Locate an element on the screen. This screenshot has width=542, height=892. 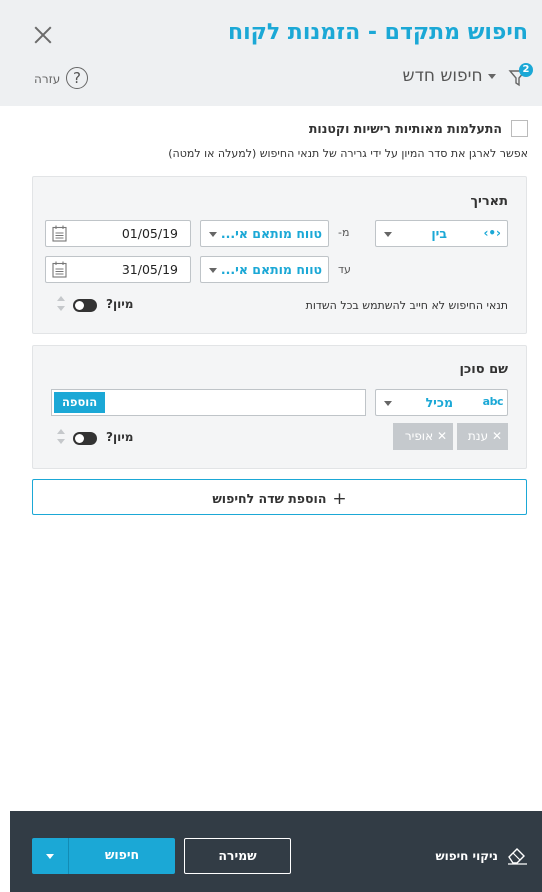
case-insensitive-checkbox is located at coordinates (519, 128).